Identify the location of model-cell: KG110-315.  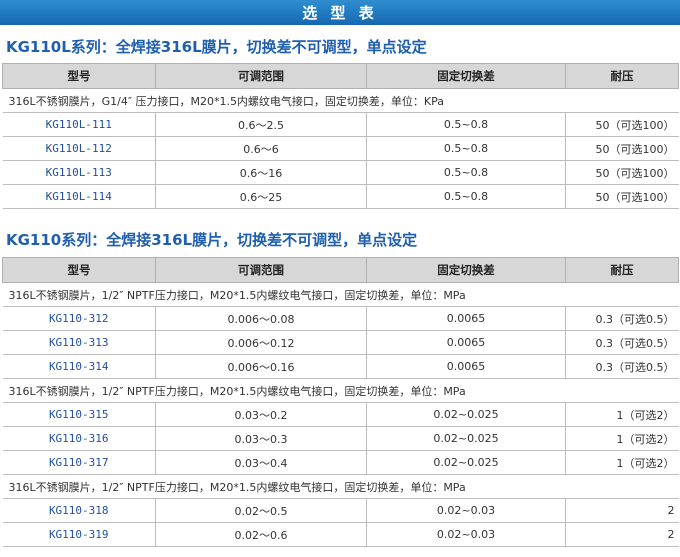
(79, 414).